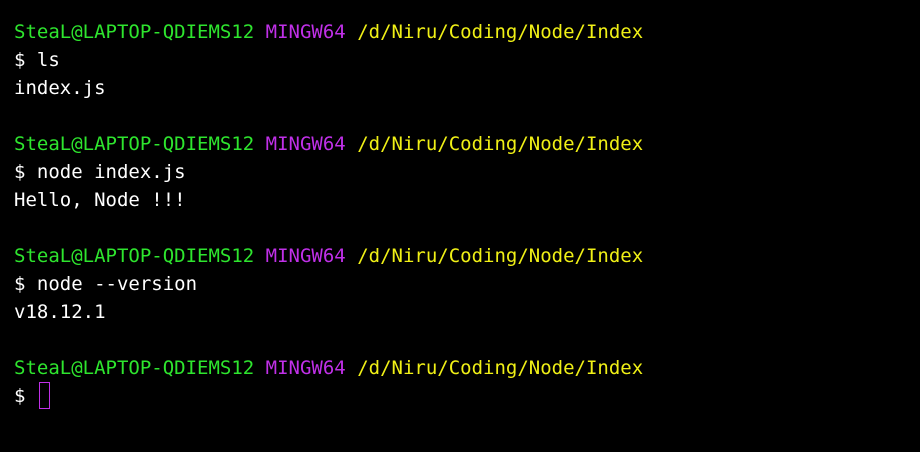 The image size is (920, 452). I want to click on command-output: v18.12.1, so click(60, 312).